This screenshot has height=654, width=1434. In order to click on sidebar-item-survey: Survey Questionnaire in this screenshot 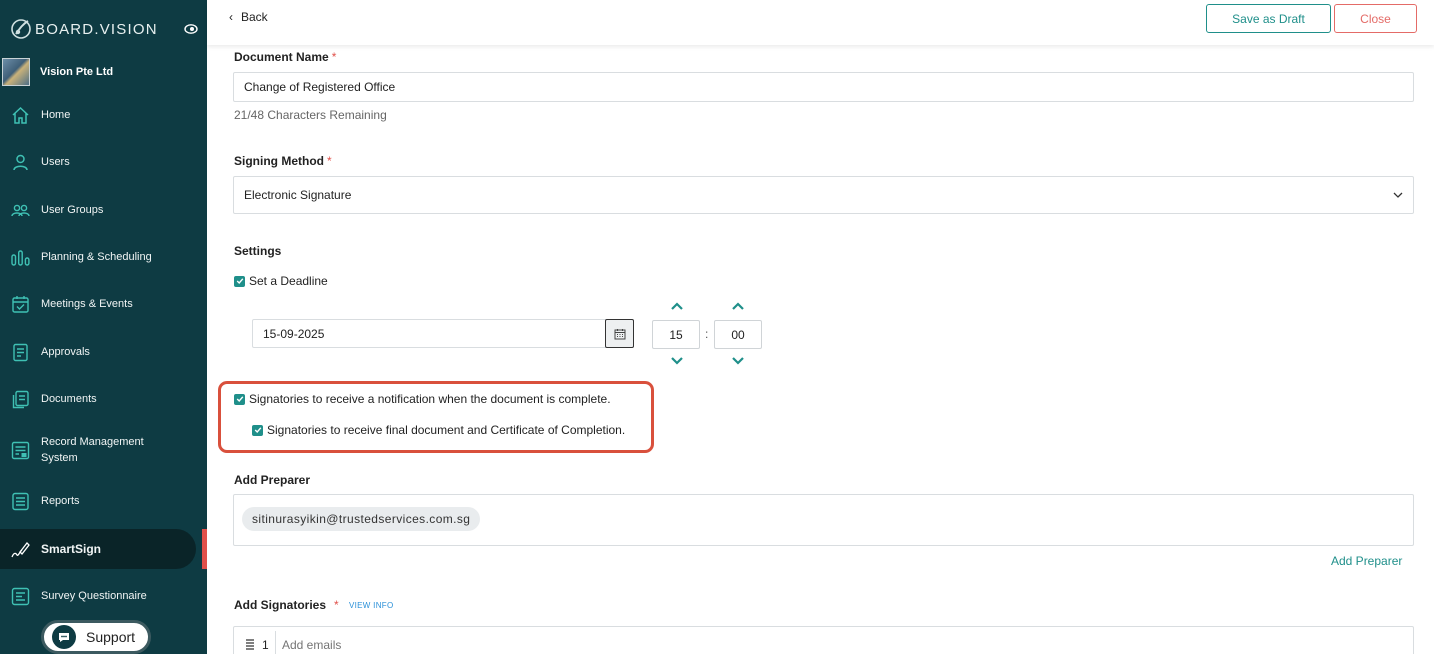, I will do `click(103, 596)`.